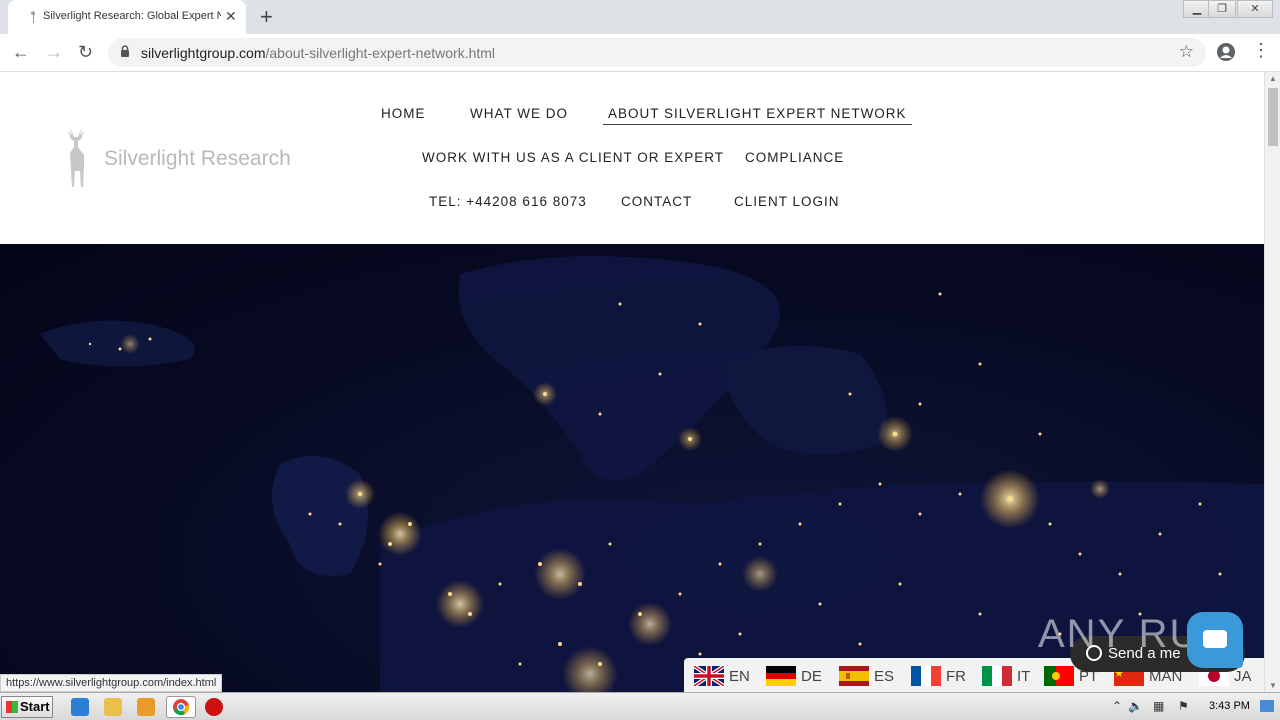 The width and height of the screenshot is (1280, 720). I want to click on chrome-taskbar-button, so click(181, 707).